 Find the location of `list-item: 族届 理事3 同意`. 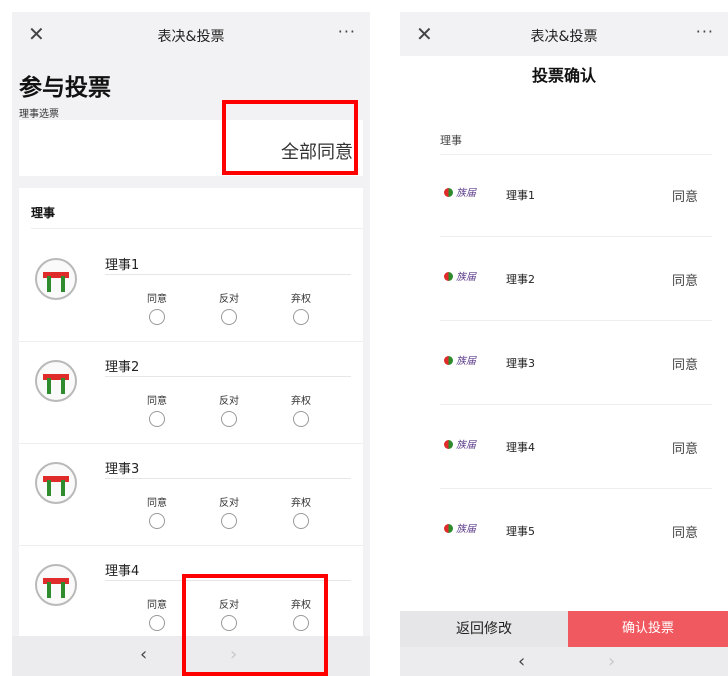

list-item: 族届 理事3 同意 is located at coordinates (576, 394).